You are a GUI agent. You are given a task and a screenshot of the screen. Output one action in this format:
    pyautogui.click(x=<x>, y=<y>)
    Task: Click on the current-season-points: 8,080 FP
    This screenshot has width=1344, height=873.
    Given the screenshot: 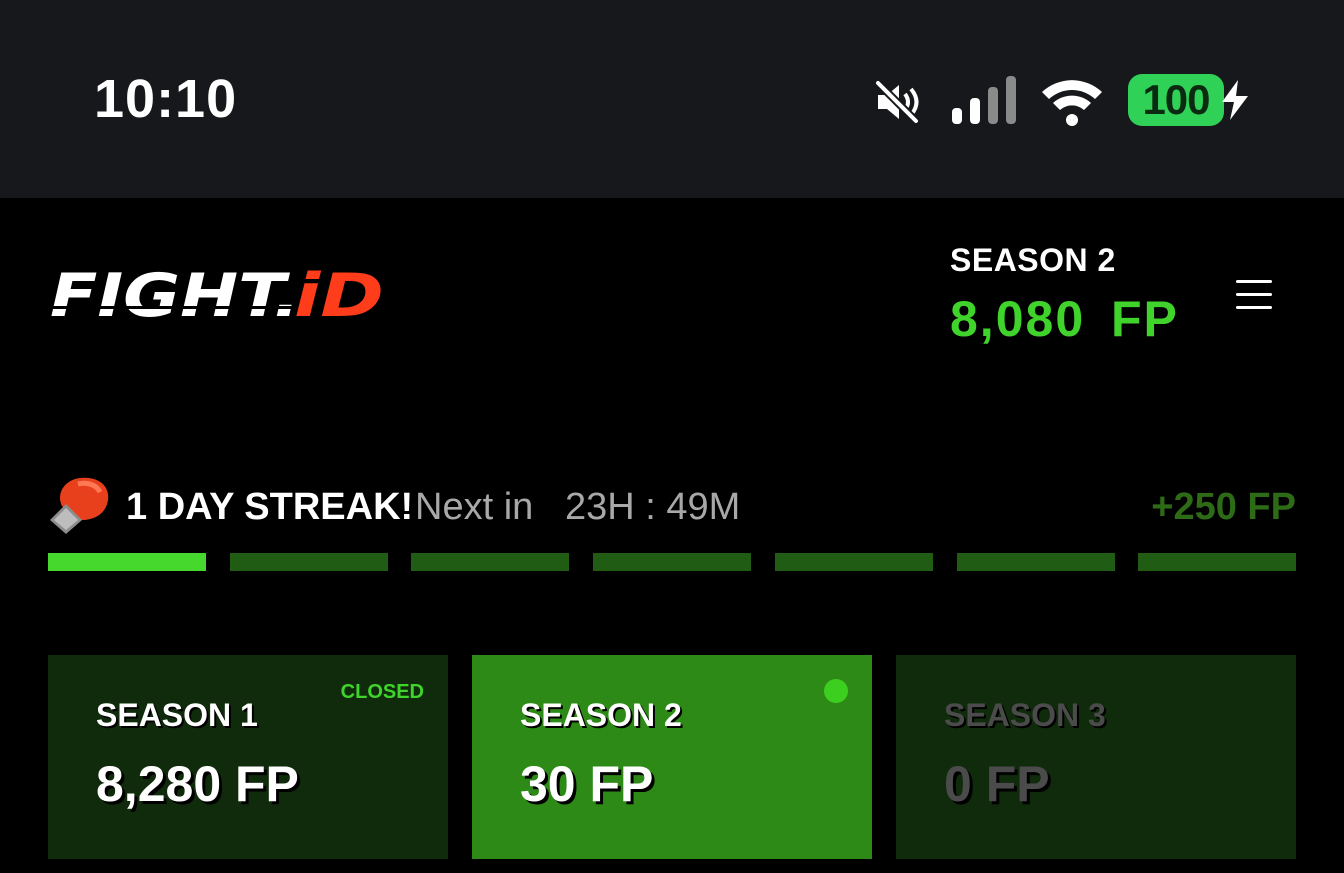 What is the action you would take?
    pyautogui.click(x=1064, y=319)
    